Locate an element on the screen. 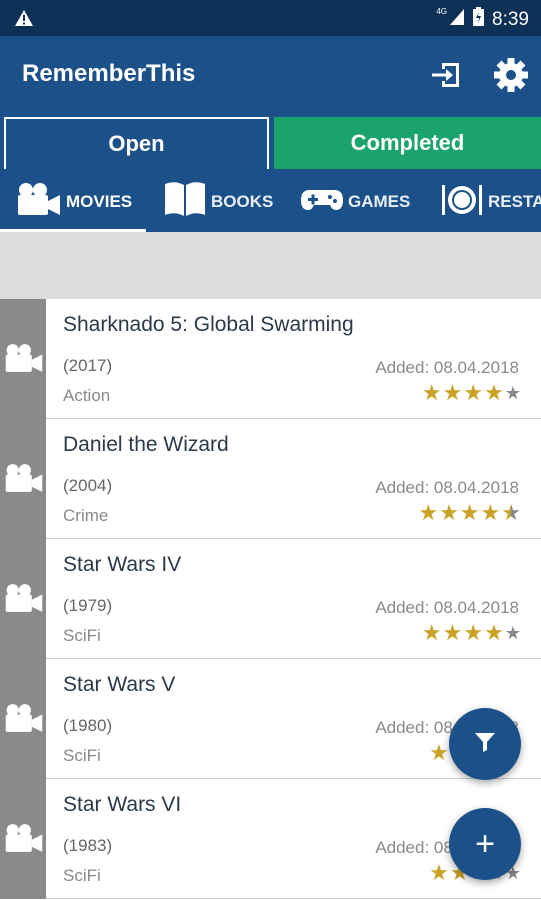 Image resolution: width=541 pixels, height=900 pixels. list-header-spacer is located at coordinates (270, 265).